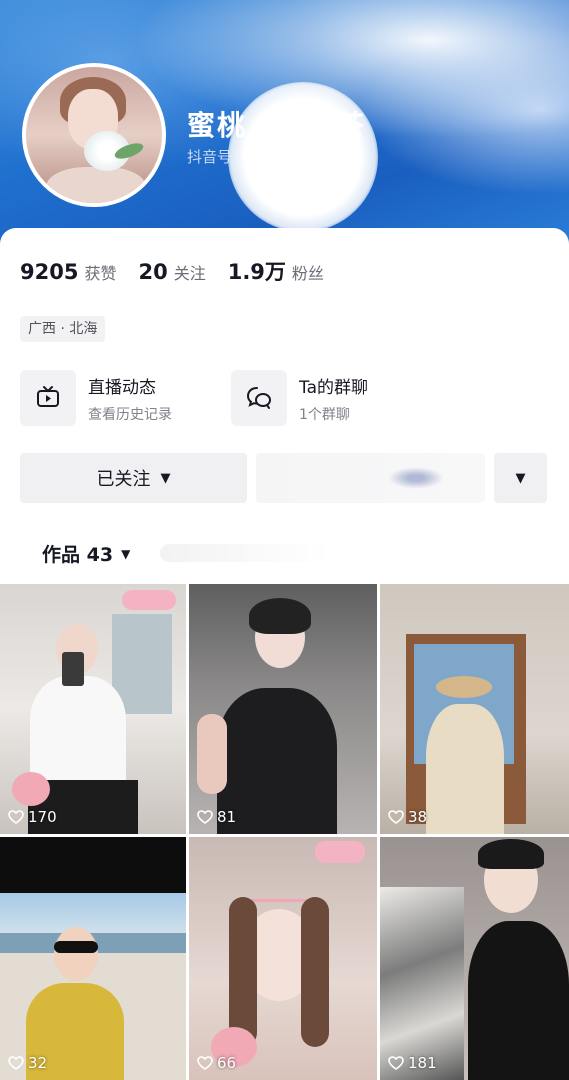 This screenshot has width=569, height=1080. I want to click on hat-decor, so click(464, 687).